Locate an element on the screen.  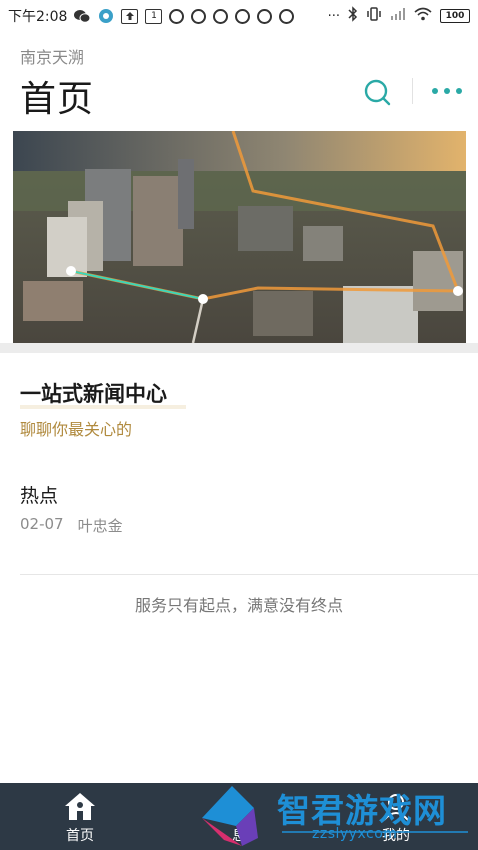
calendar-icon: 1 is located at coordinates (154, 16).